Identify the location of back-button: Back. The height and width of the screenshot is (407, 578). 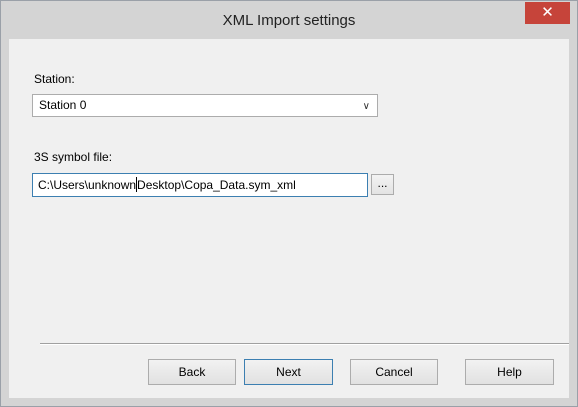
(192, 372).